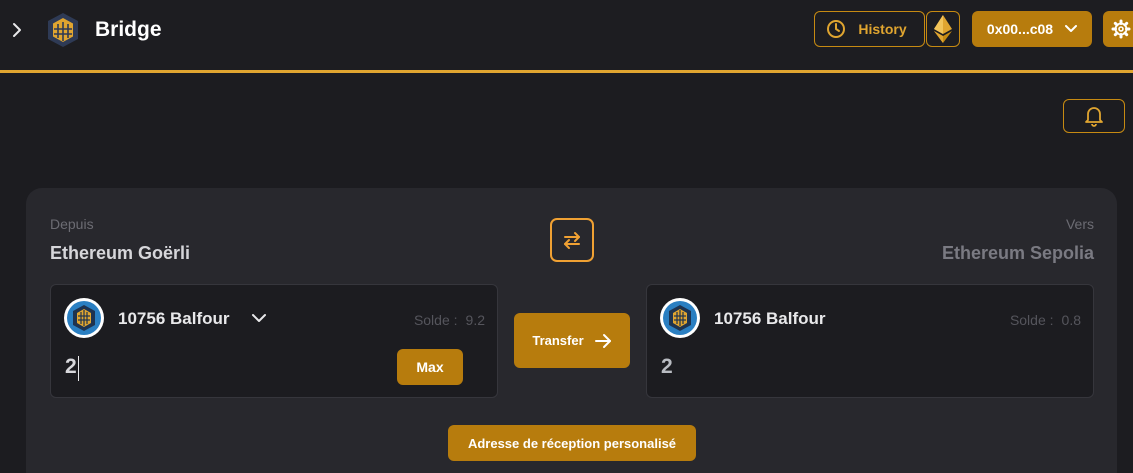 The width and height of the screenshot is (1133, 473). I want to click on top-bar-divider, so click(566, 71).